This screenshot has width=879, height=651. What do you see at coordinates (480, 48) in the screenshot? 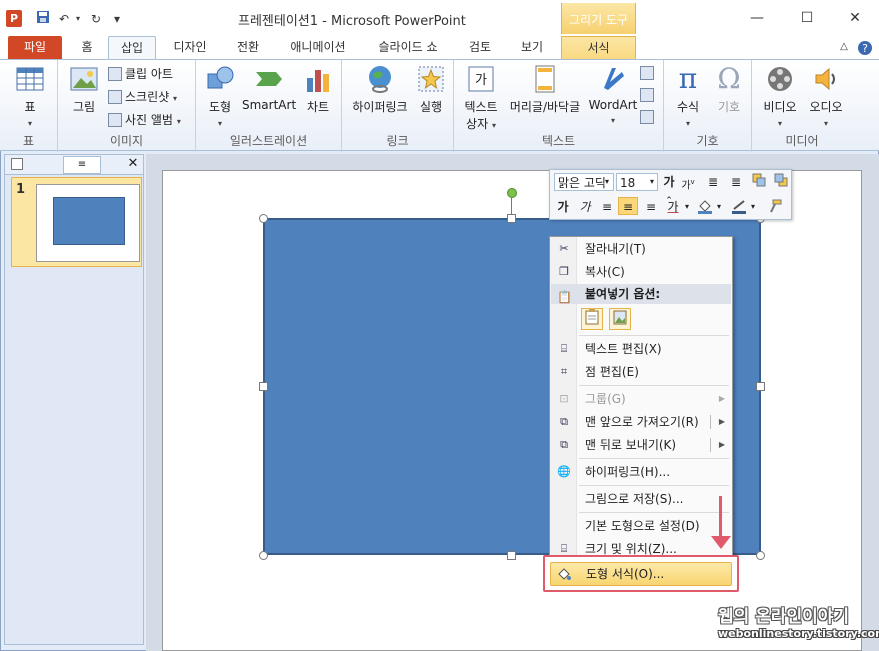
I see `tab-review: 검토` at bounding box center [480, 48].